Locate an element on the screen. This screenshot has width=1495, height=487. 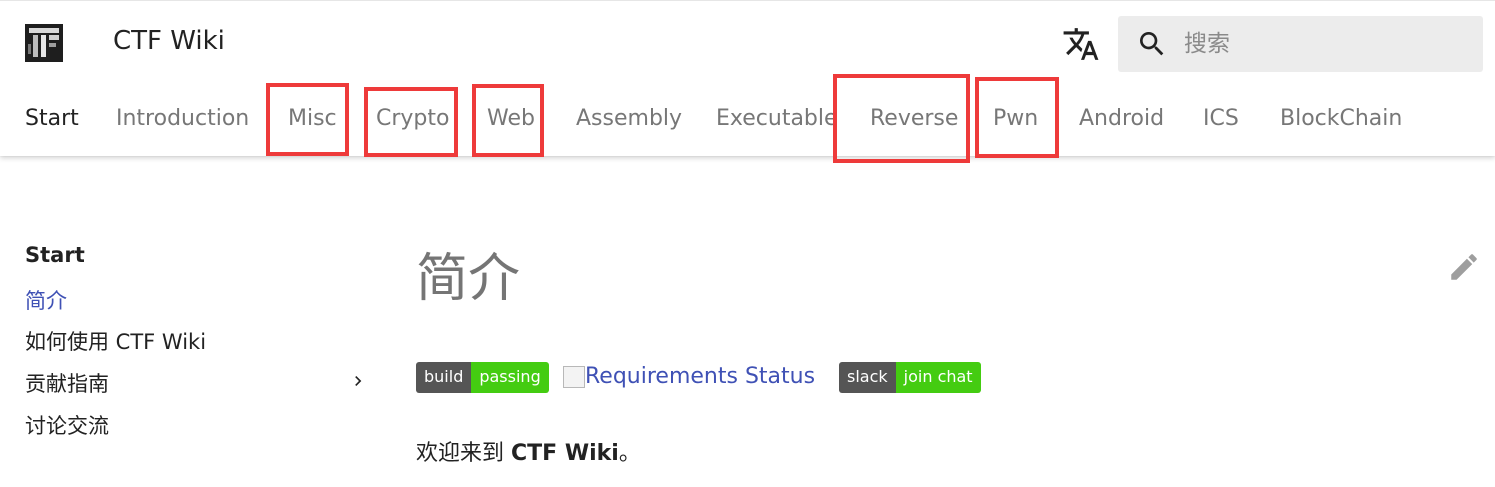
tab-introduction: Introduction is located at coordinates (182, 118).